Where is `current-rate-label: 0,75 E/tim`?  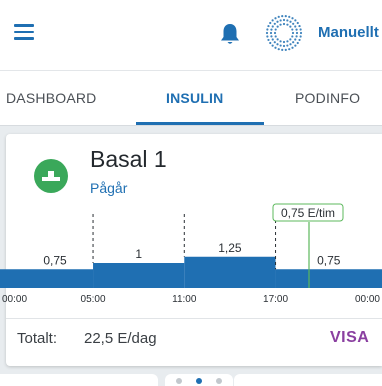 current-rate-label: 0,75 E/tim is located at coordinates (308, 213).